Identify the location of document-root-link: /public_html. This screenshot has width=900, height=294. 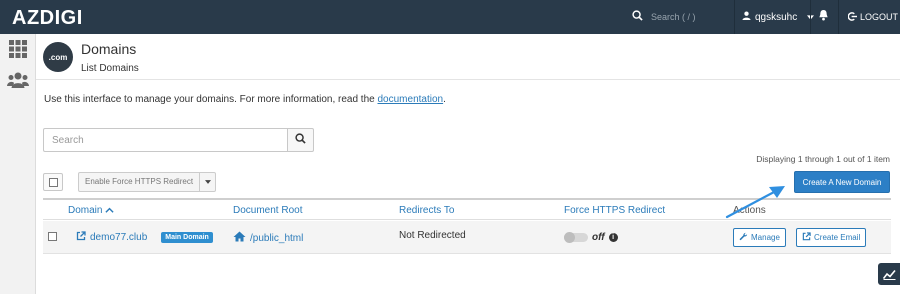
(276, 238).